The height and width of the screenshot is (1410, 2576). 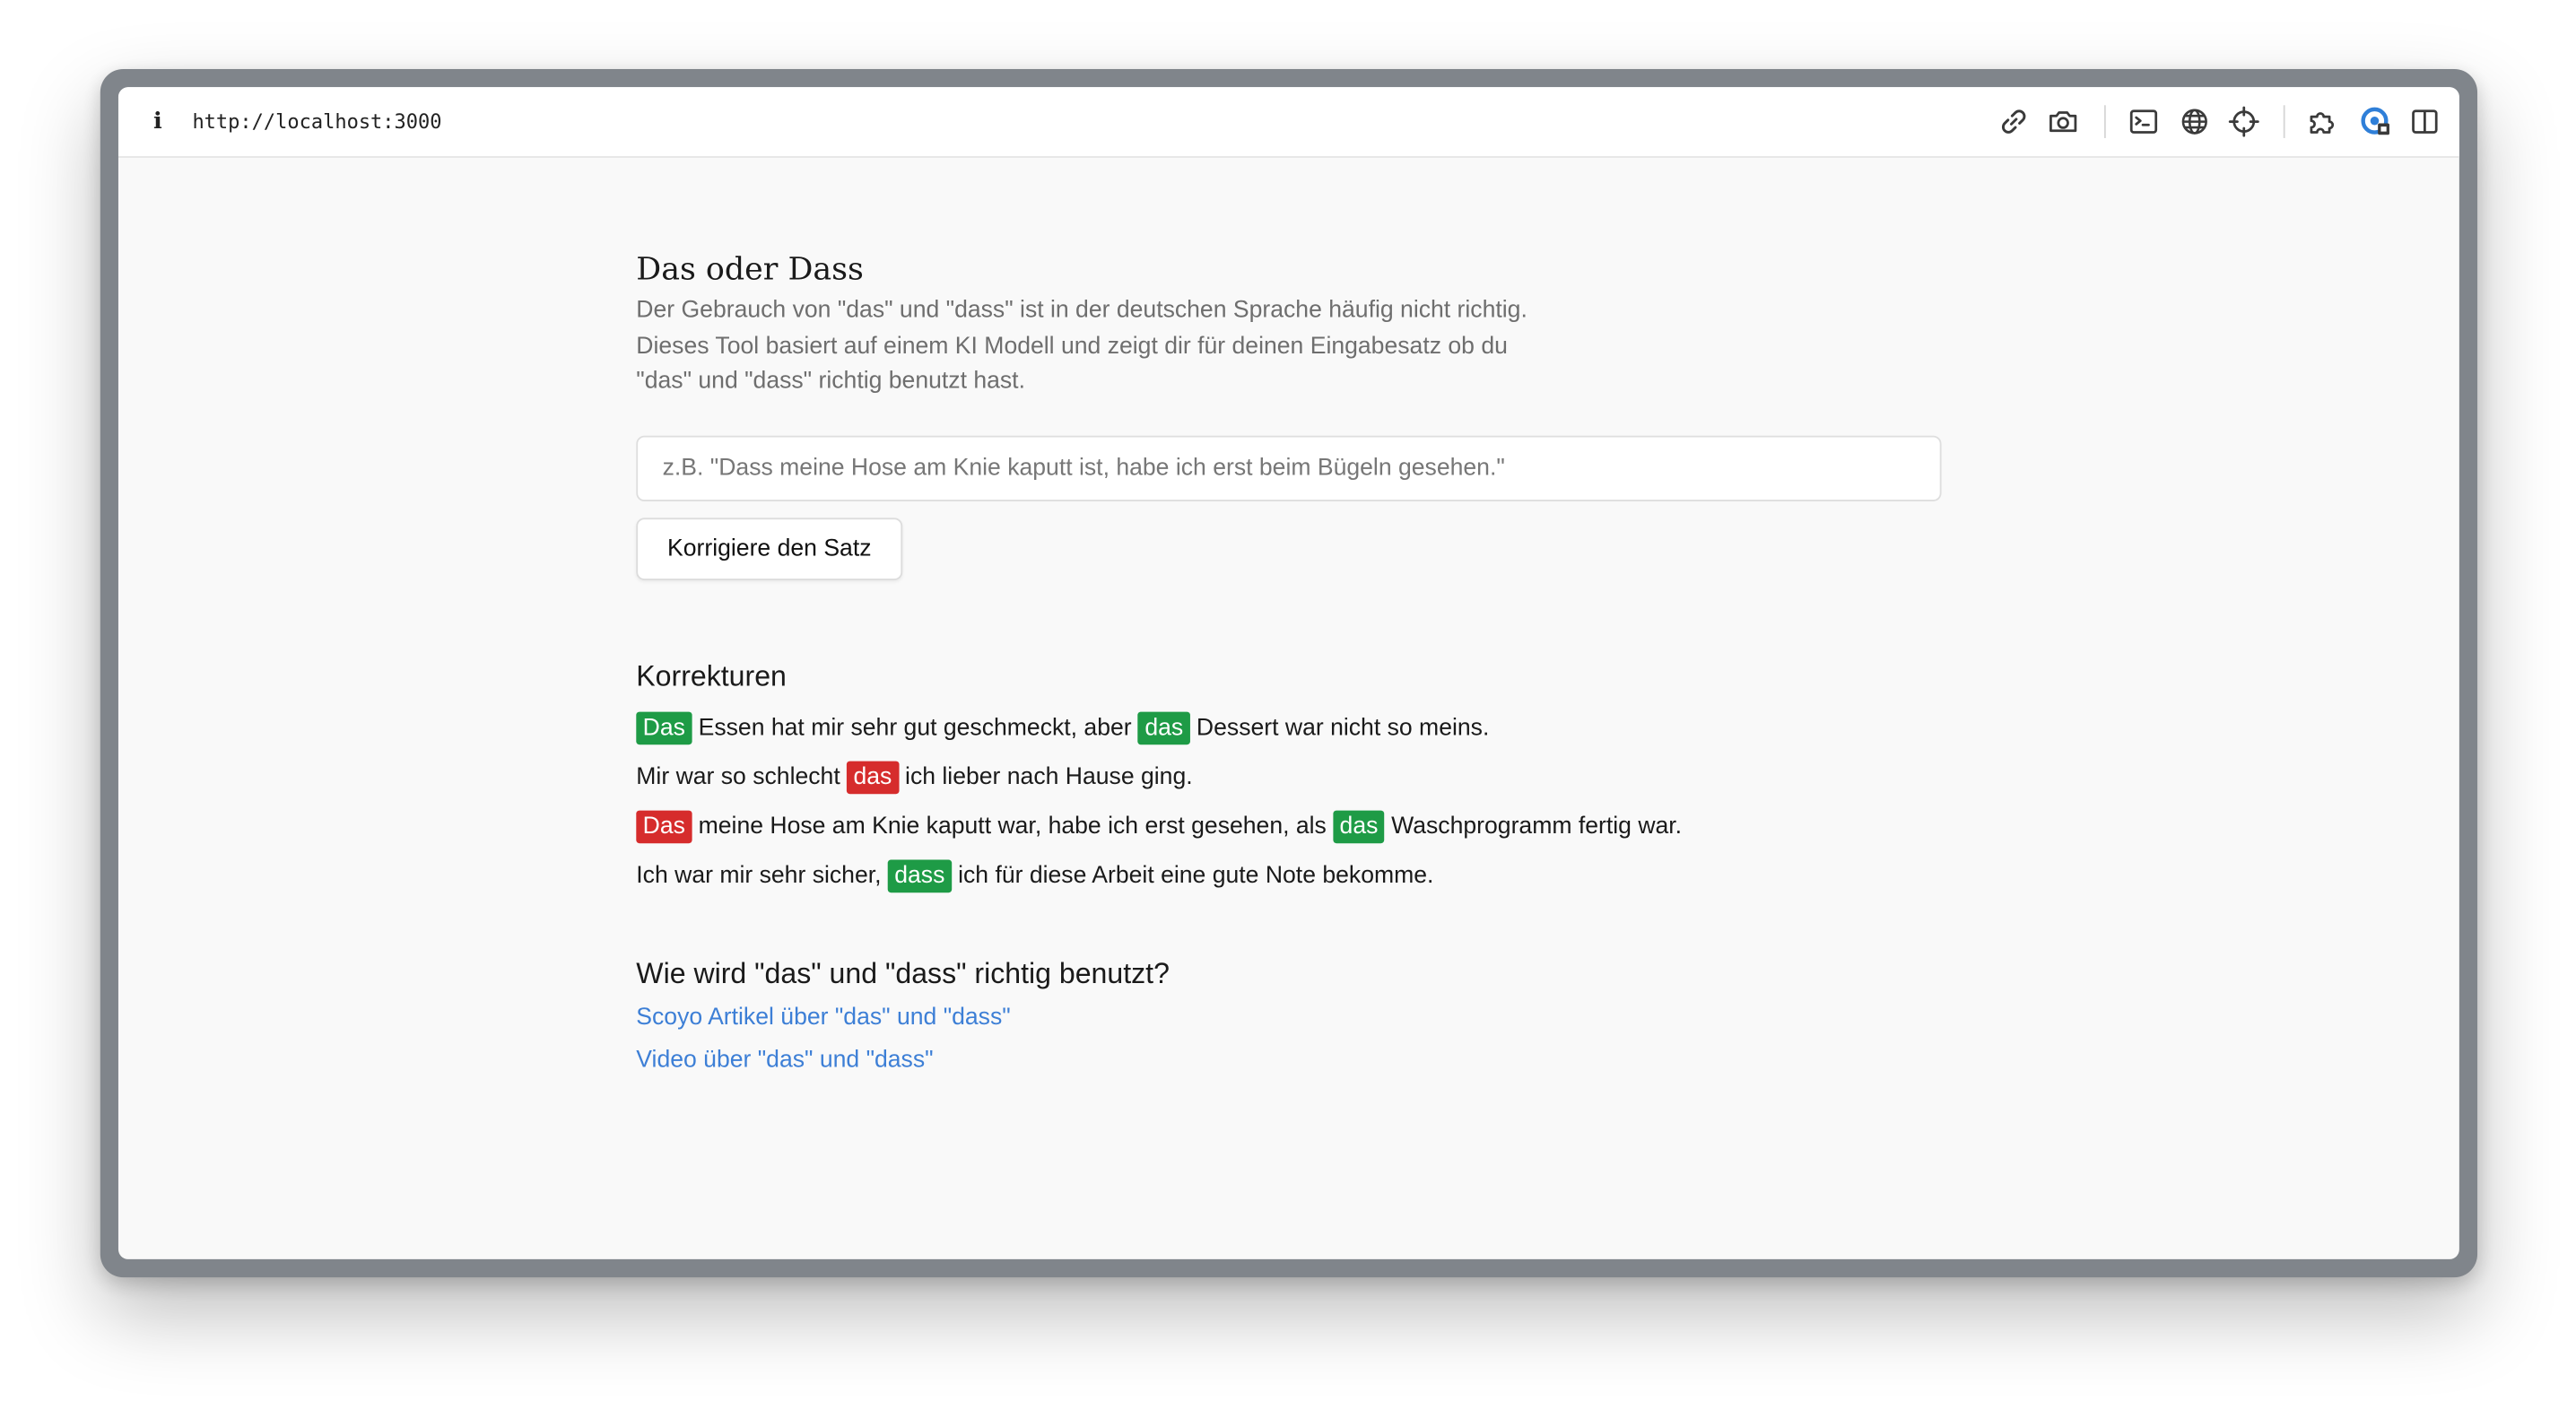 What do you see at coordinates (1288, 122) in the screenshot?
I see `browser-toolbar: i http://localhost:3000` at bounding box center [1288, 122].